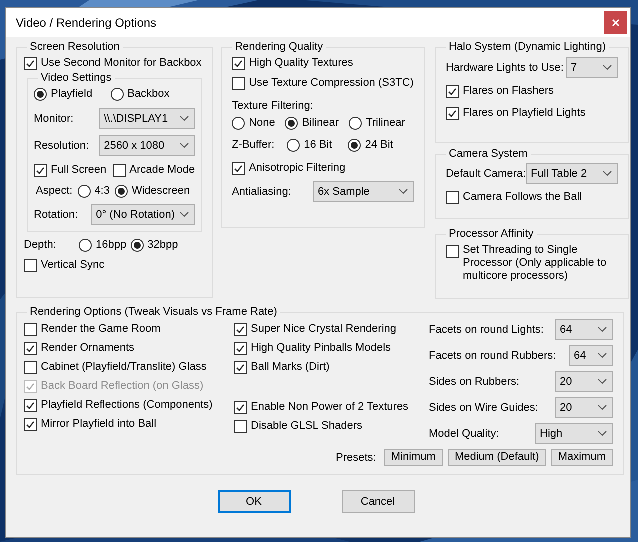 Image resolution: width=638 pixels, height=542 pixels. I want to click on group-title: Camera System, so click(488, 154).